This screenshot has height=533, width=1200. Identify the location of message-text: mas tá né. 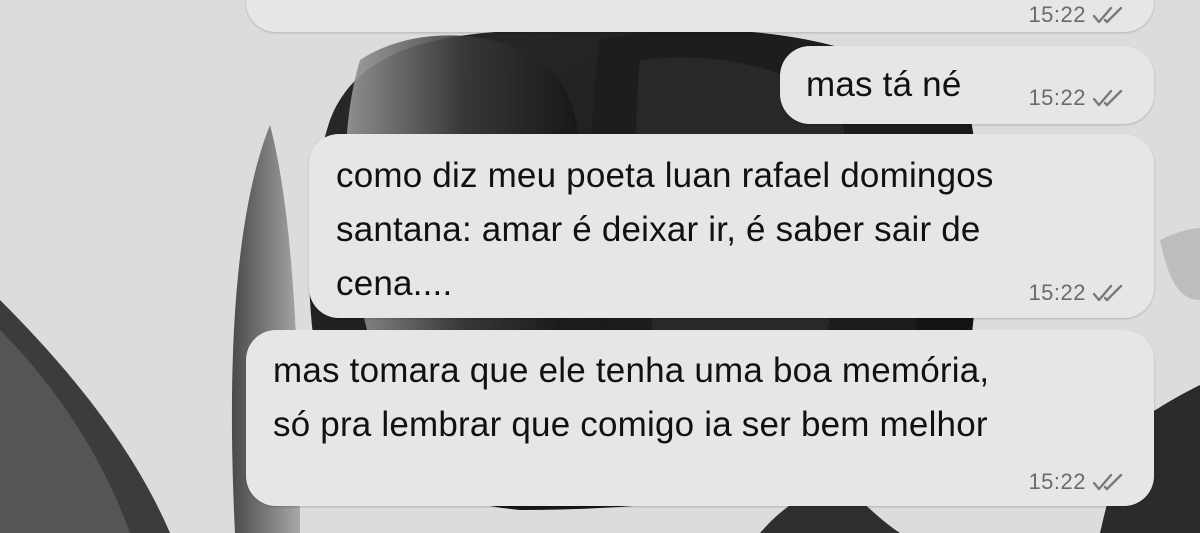
(884, 84).